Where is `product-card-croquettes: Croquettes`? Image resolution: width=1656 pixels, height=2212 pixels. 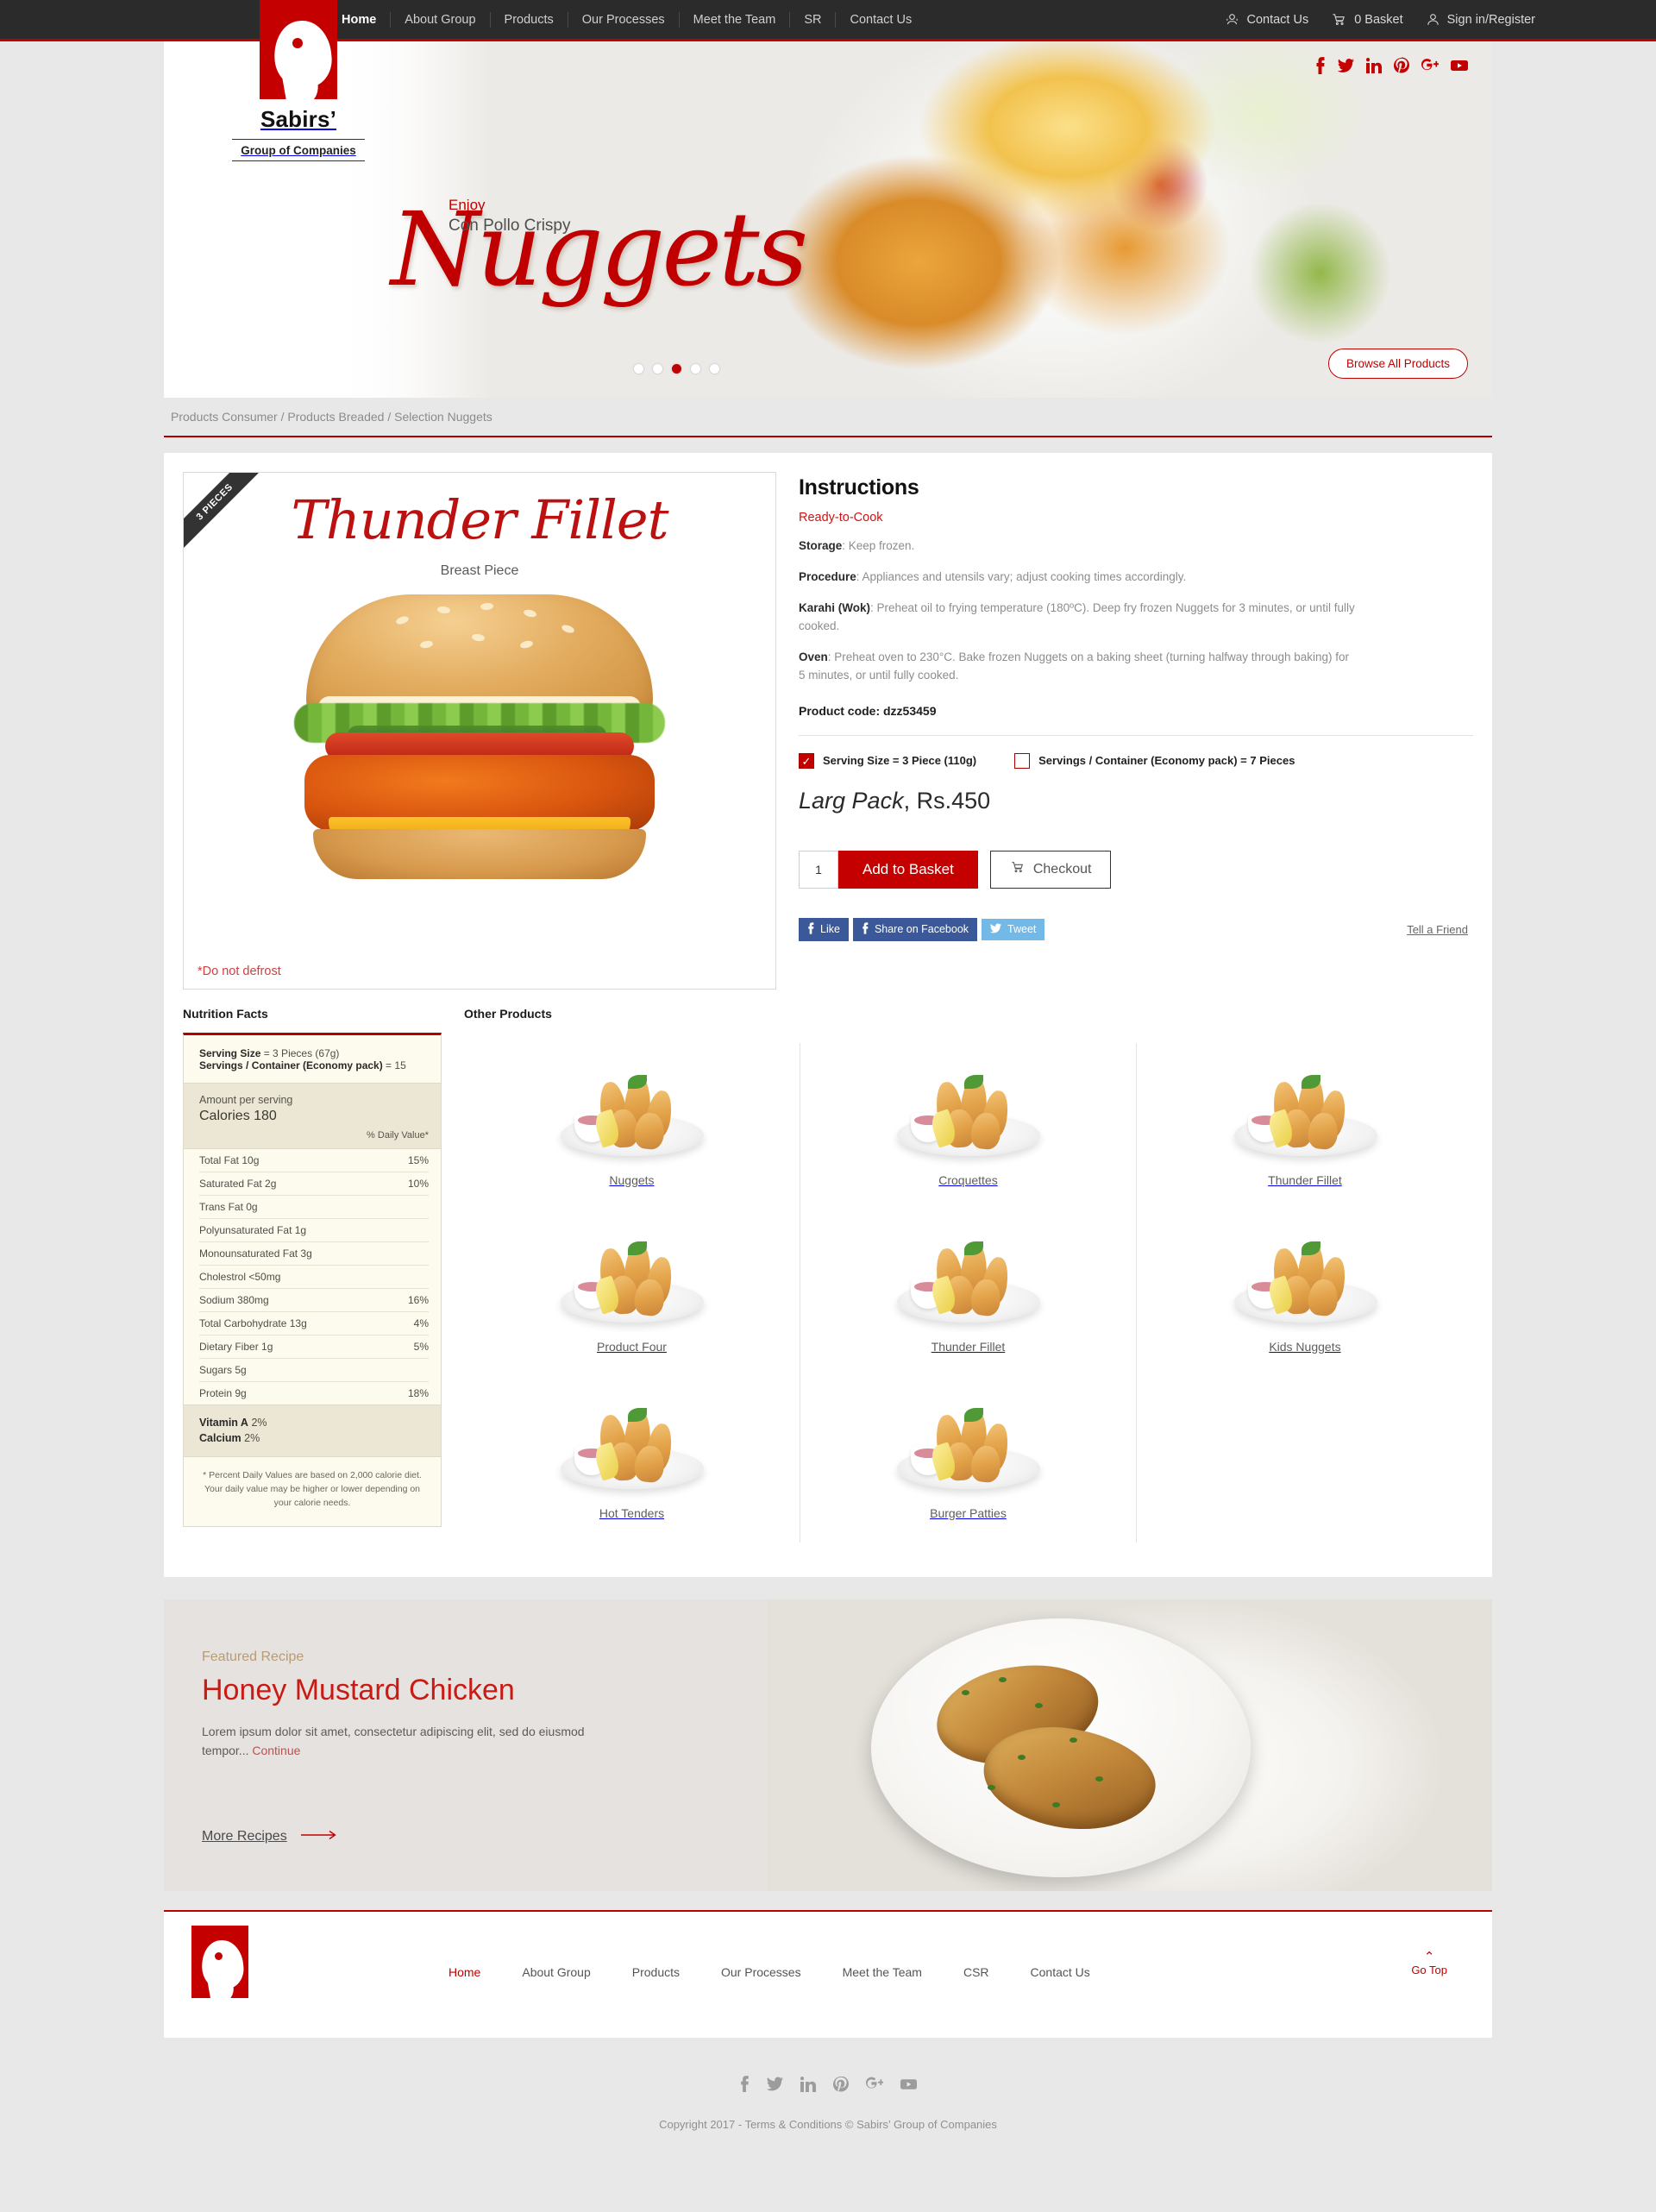 product-card-croquettes: Croquettes is located at coordinates (969, 1127).